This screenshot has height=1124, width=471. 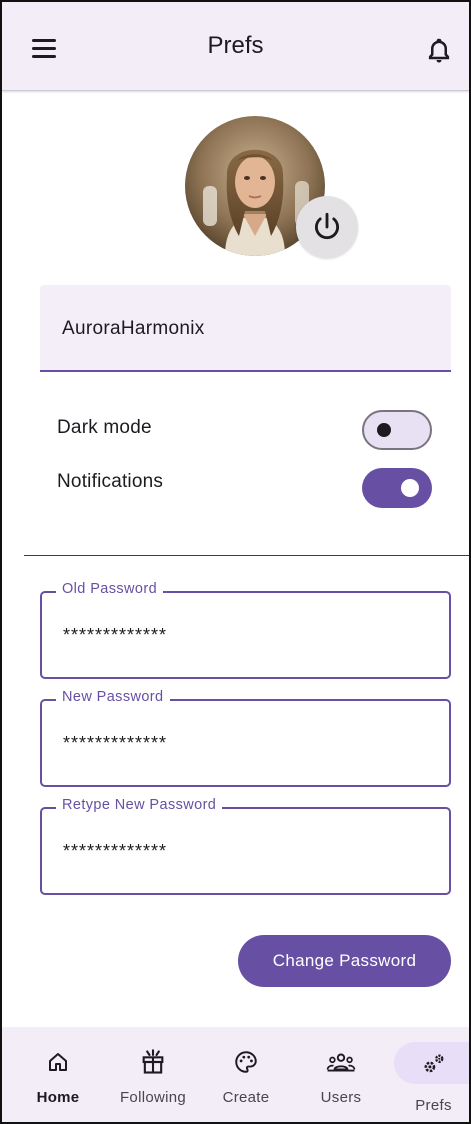 I want to click on new-password-value: *************, so click(x=115, y=743).